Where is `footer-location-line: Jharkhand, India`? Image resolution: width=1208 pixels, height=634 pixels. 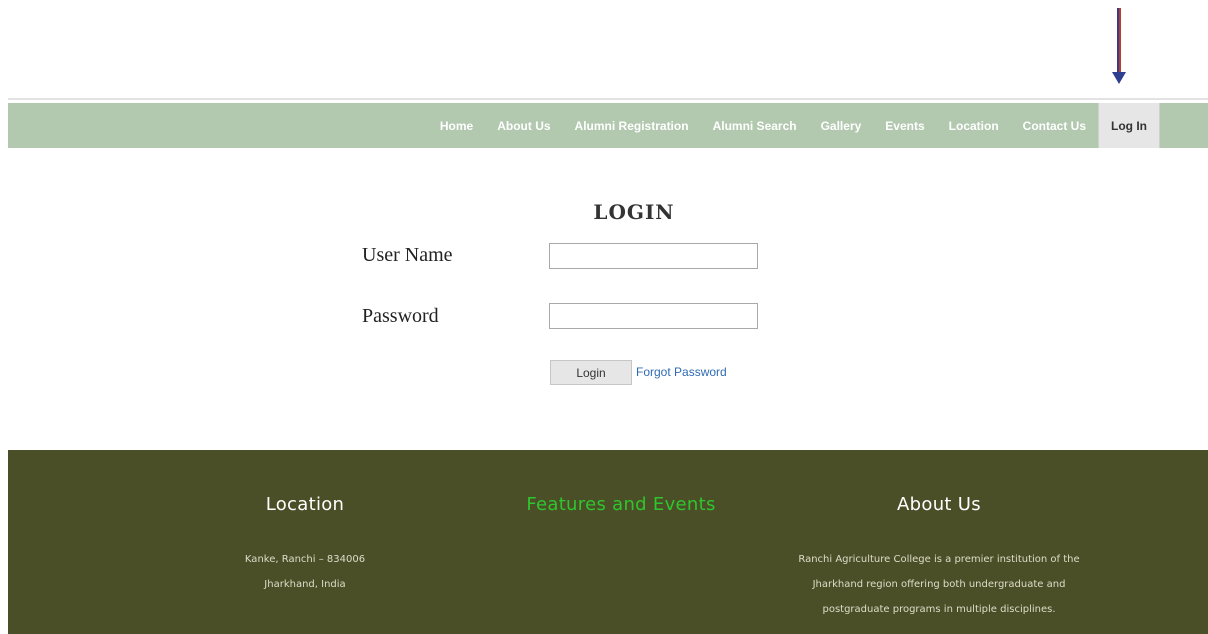
footer-location-line: Jharkhand, India is located at coordinates (305, 584).